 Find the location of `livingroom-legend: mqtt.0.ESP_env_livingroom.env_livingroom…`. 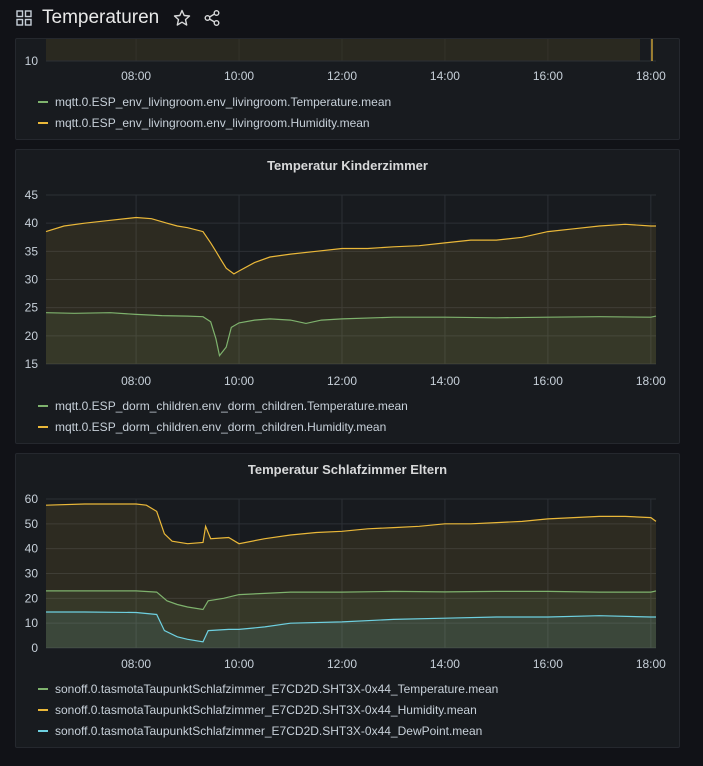

livingroom-legend: mqtt.0.ESP_env_livingroom.env_livingroom… is located at coordinates (214, 112).